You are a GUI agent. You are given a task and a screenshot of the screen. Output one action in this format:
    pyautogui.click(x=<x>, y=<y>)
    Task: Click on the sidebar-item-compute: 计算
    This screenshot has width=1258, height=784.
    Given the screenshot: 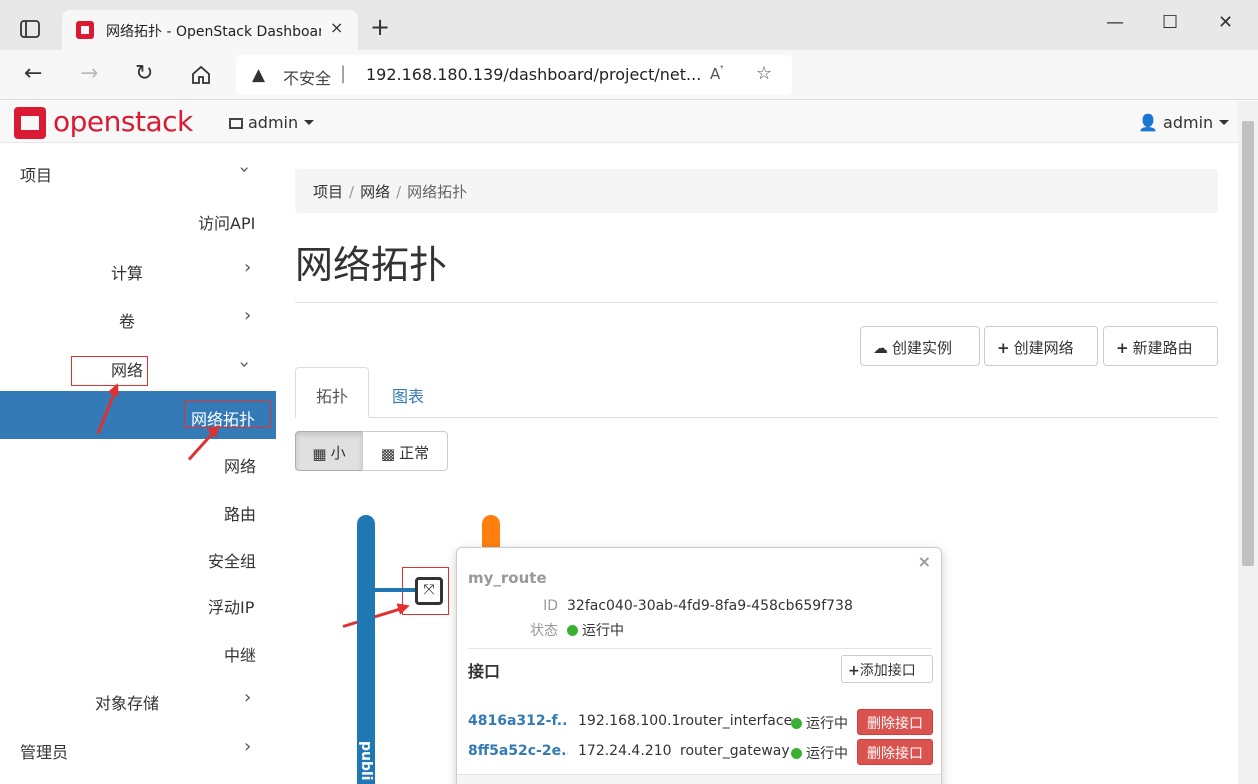 What is the action you would take?
    pyautogui.click(x=127, y=272)
    